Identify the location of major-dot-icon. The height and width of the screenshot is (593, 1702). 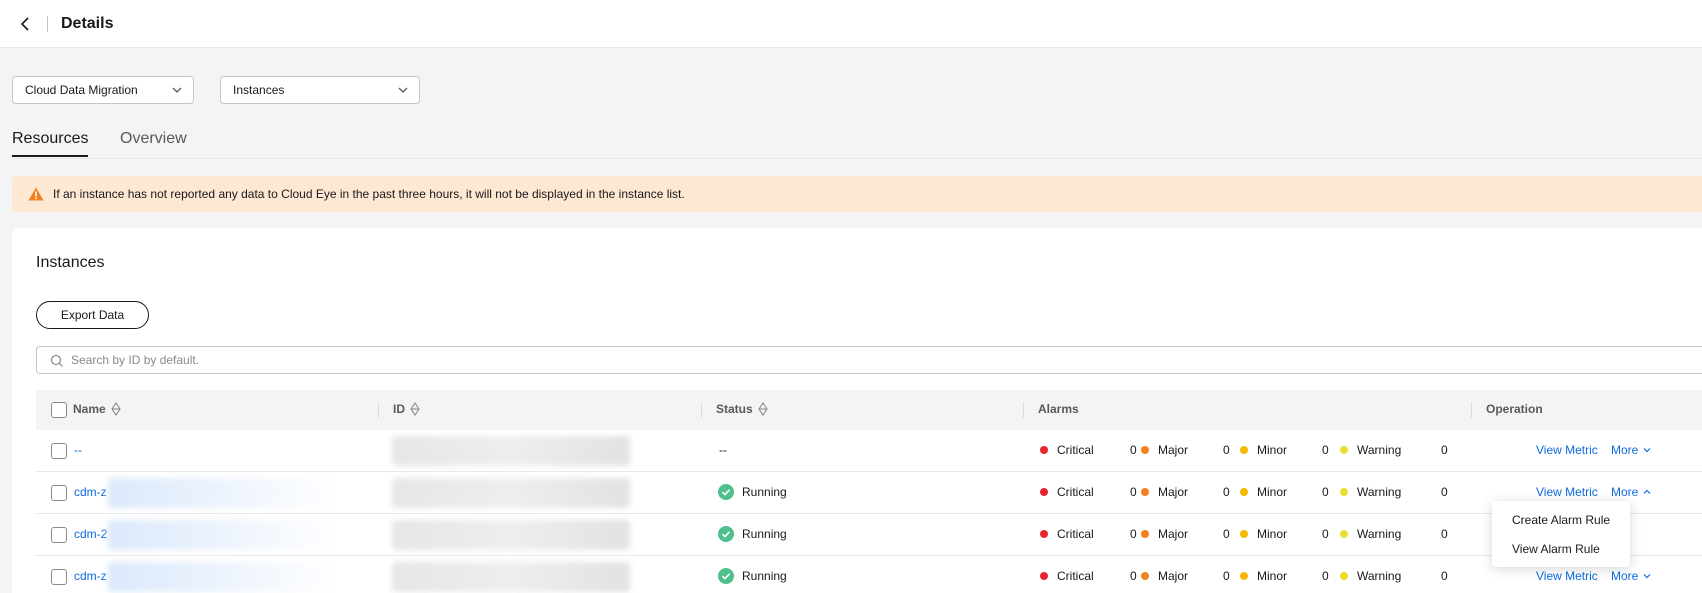
(1145, 492).